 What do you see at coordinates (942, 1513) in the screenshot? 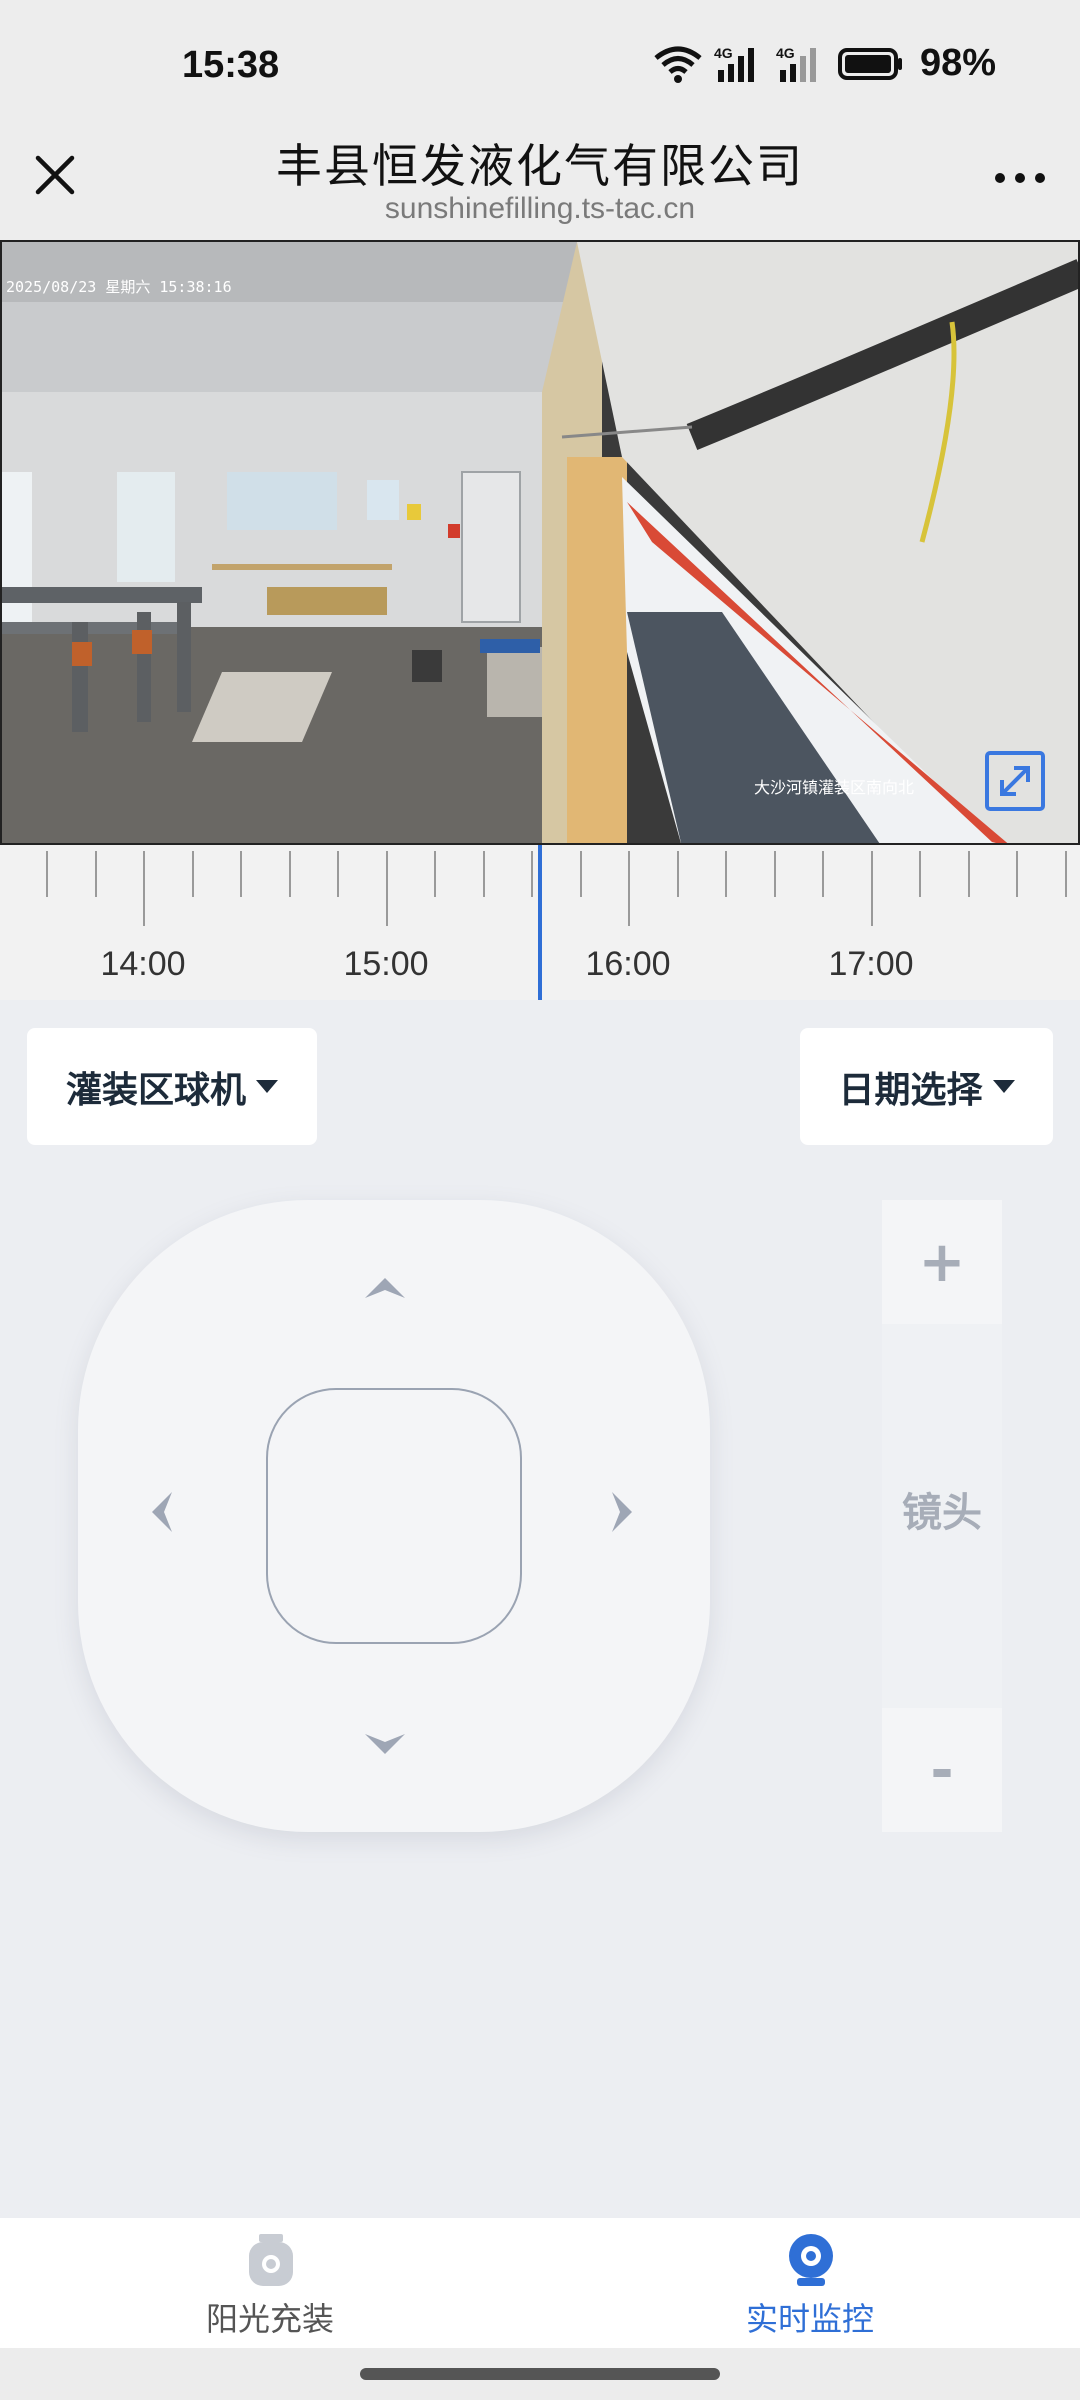
I see `zoom-label: 镜头` at bounding box center [942, 1513].